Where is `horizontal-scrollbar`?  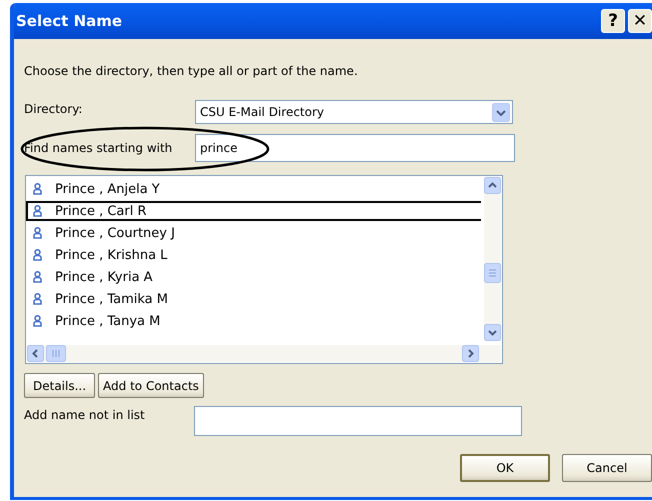 horizontal-scrollbar is located at coordinates (264, 353).